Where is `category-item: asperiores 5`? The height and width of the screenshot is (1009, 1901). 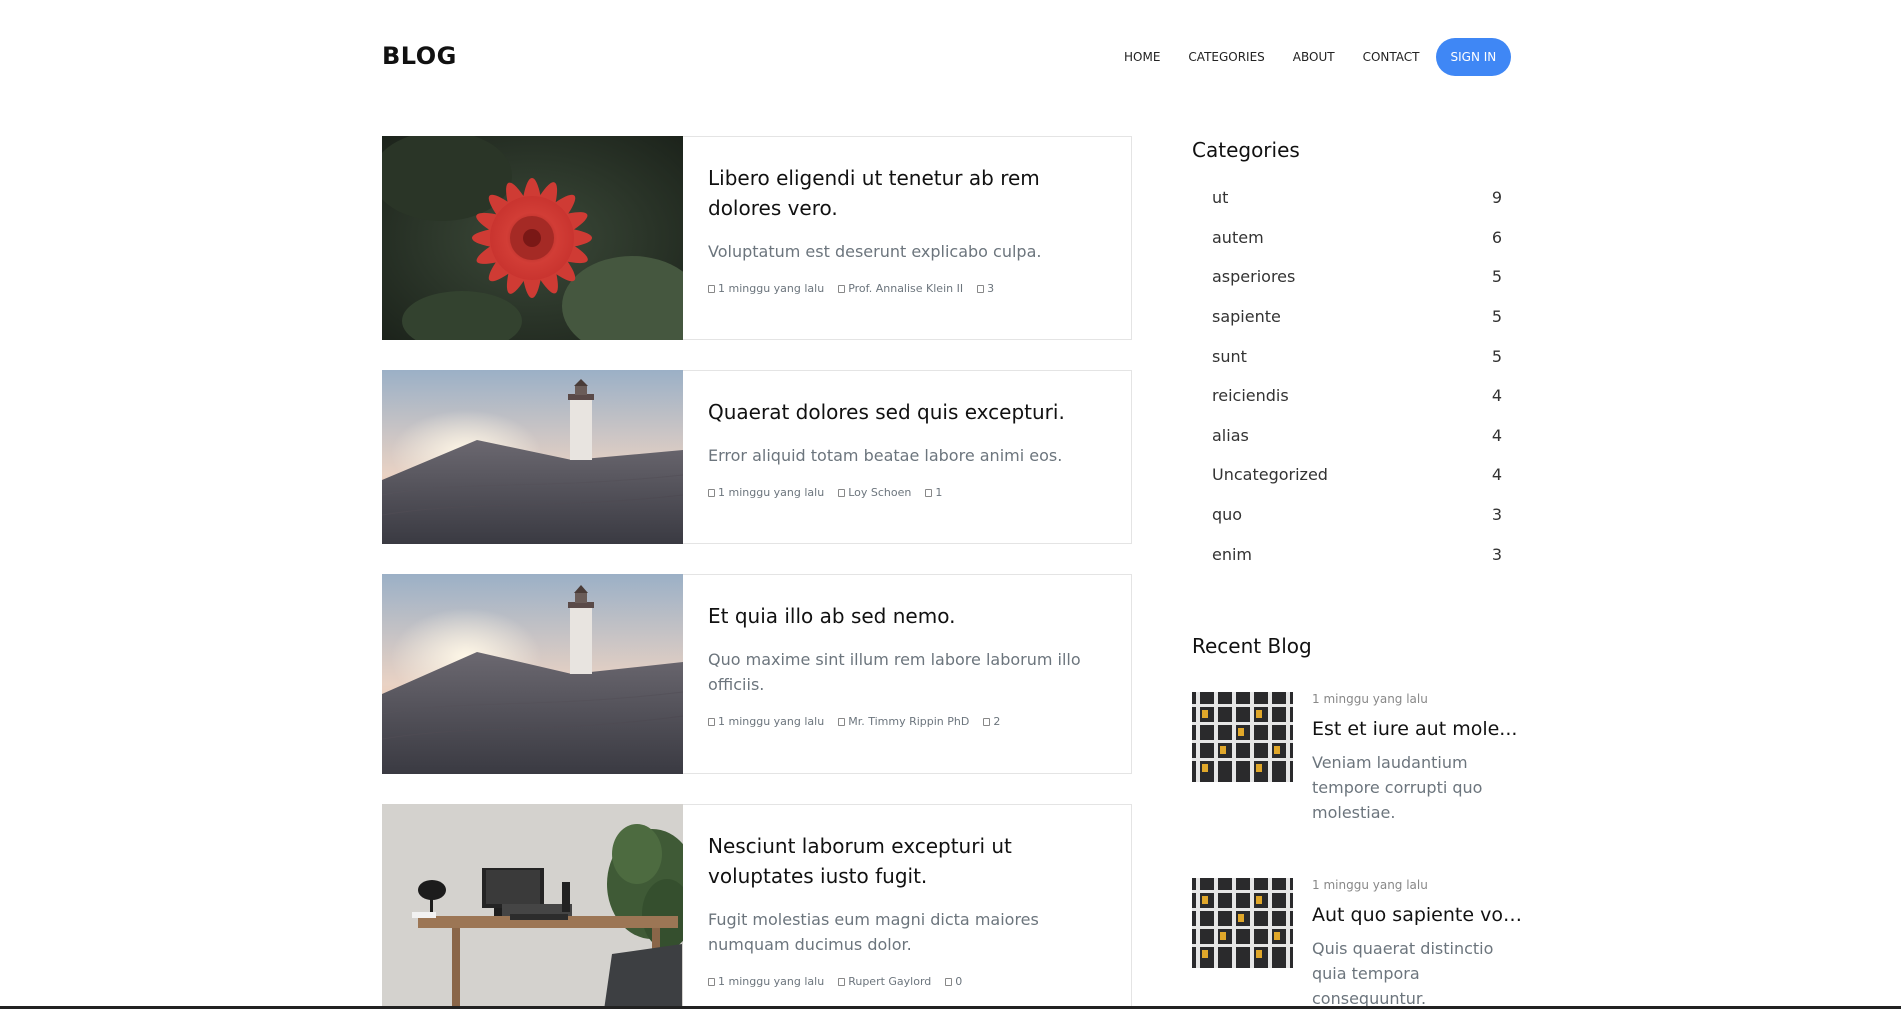
category-item: asperiores 5 is located at coordinates (1357, 277).